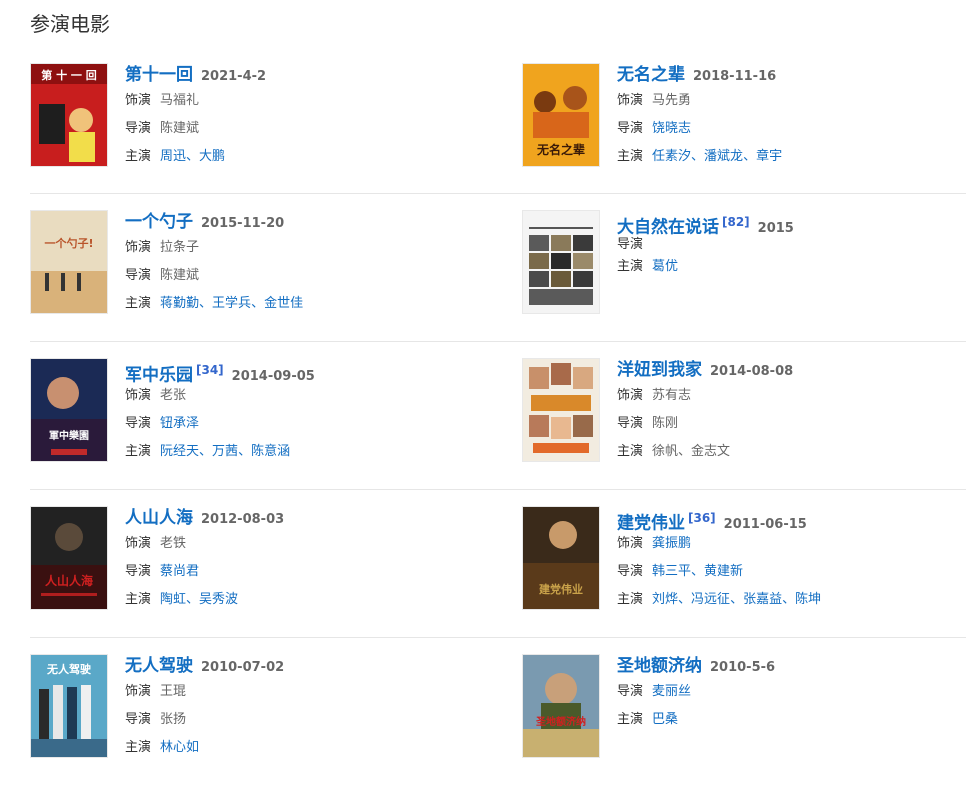  I want to click on cast-link: 王学兵, so click(231, 303).